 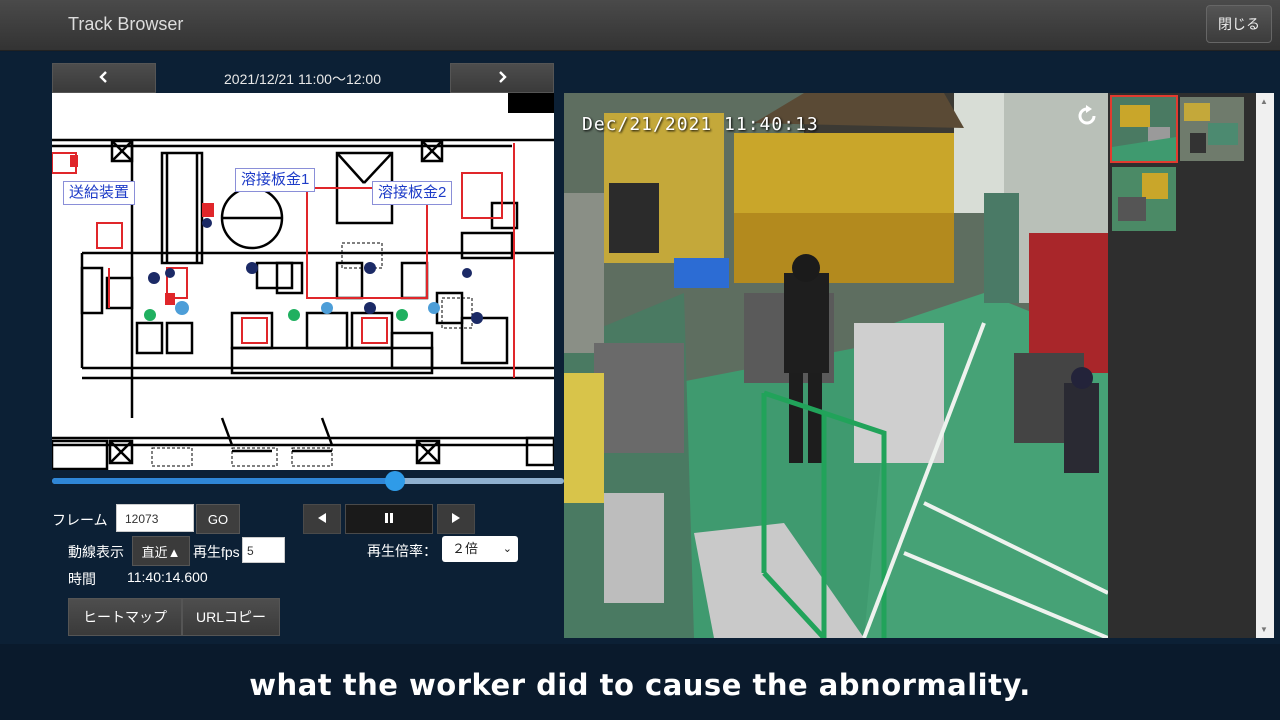 What do you see at coordinates (700, 124) in the screenshot?
I see `camera-timestamp: Dec/21/2021 11:40:13` at bounding box center [700, 124].